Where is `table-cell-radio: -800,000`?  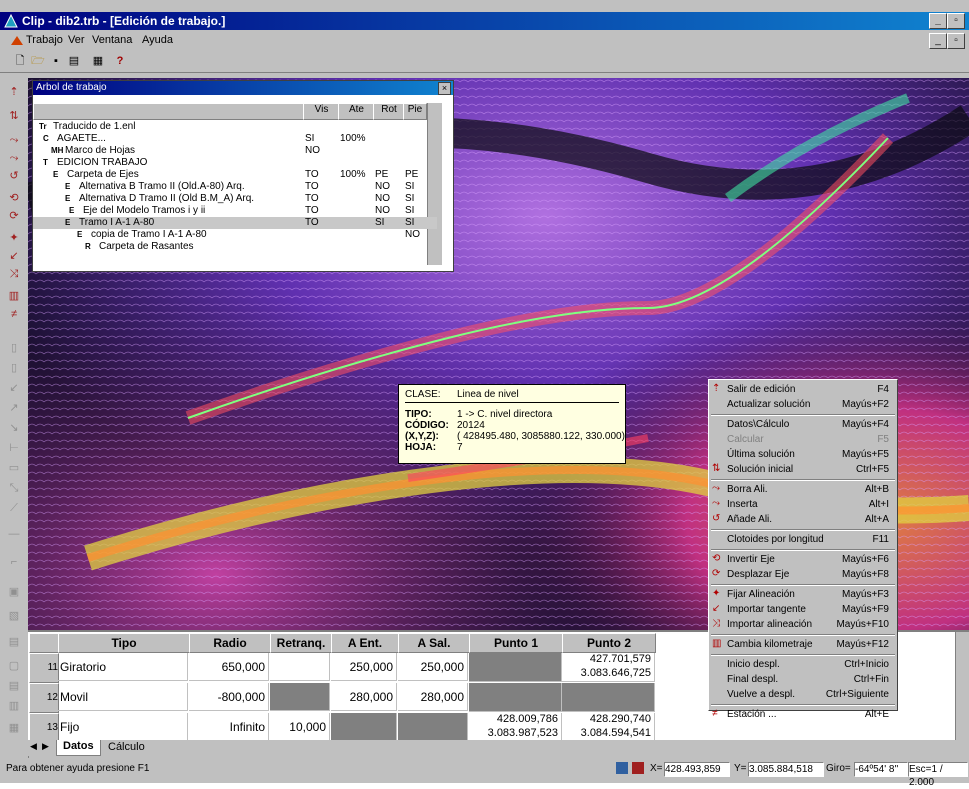
table-cell-radio: -800,000 is located at coordinates (229, 697).